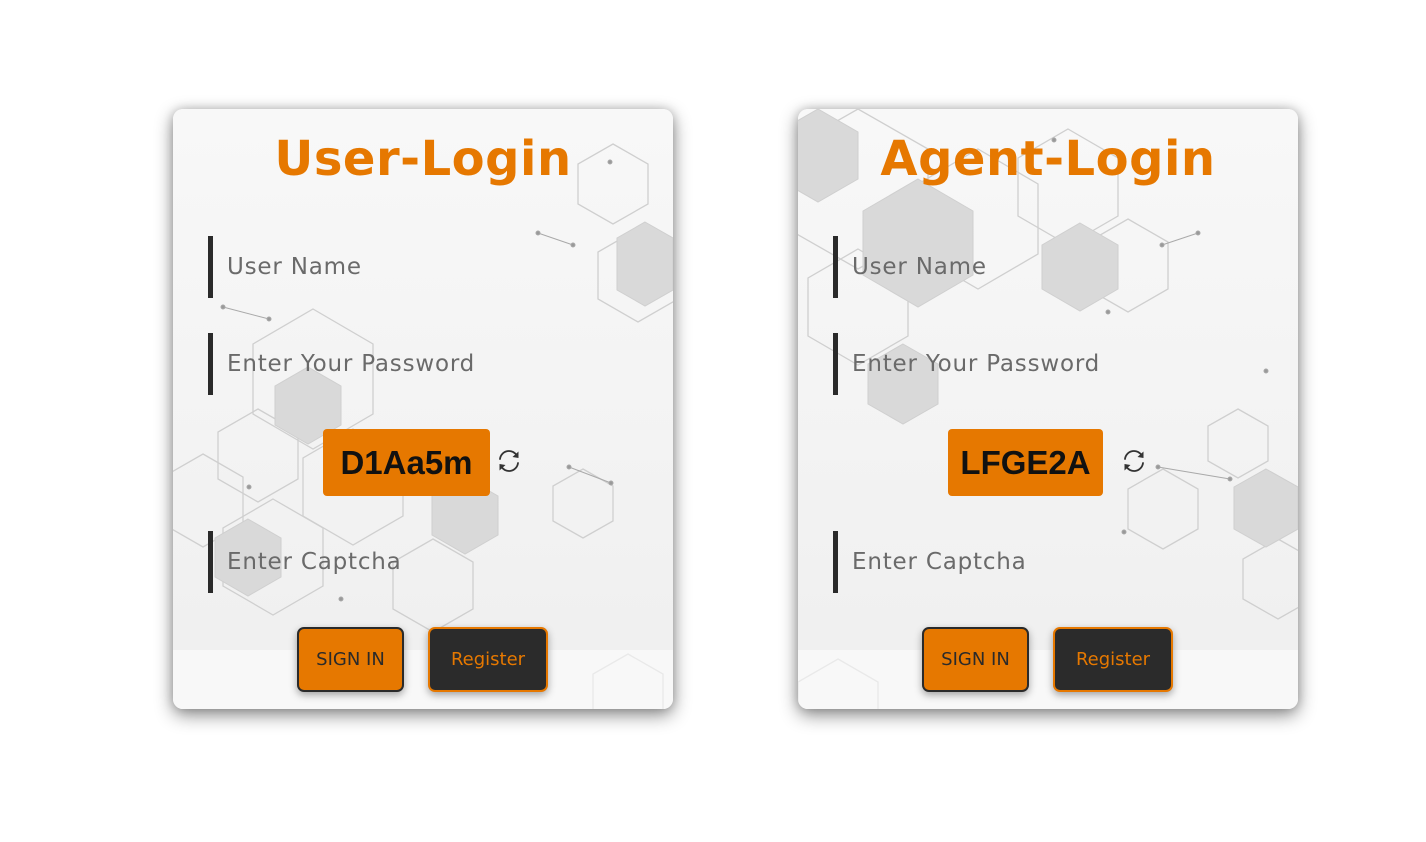 The image size is (1426, 842). What do you see at coordinates (1048, 159) in the screenshot?
I see `agent-login-title: Agent-Login` at bounding box center [1048, 159].